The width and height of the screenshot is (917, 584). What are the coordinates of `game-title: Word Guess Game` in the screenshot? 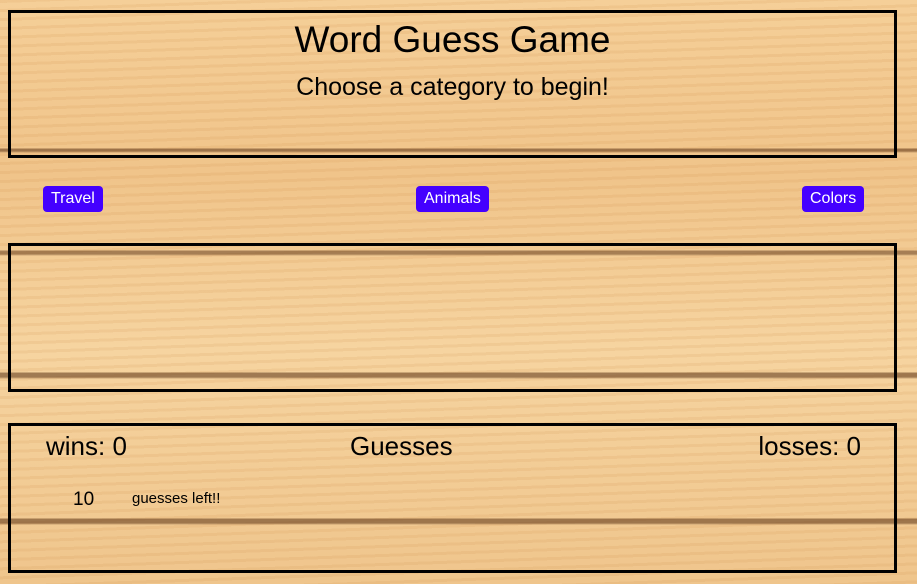 It's located at (452, 39).